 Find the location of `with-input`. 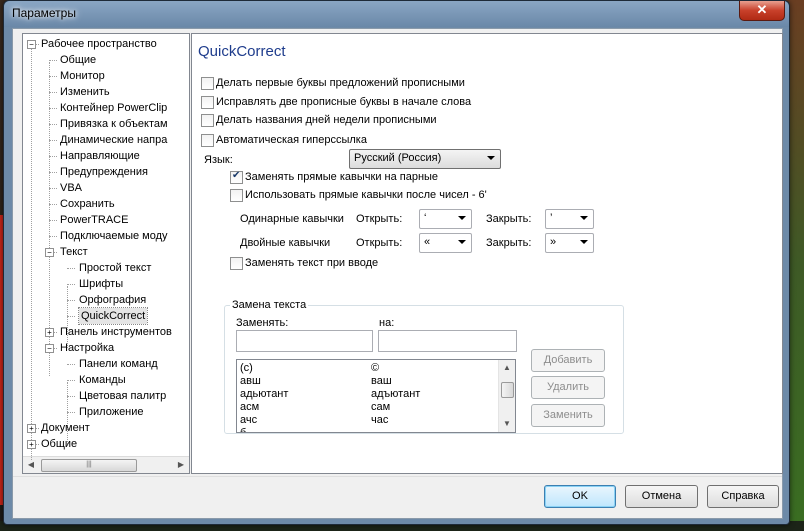

with-input is located at coordinates (447, 341).